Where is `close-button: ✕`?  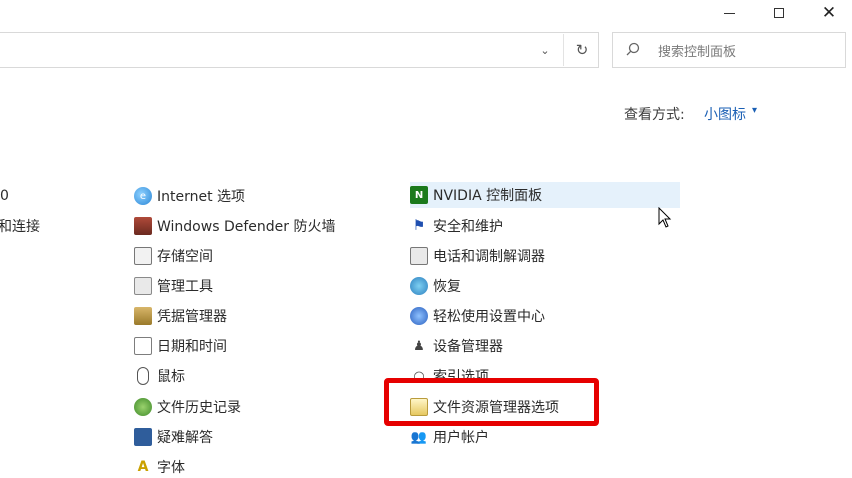 close-button: ✕ is located at coordinates (829, 13).